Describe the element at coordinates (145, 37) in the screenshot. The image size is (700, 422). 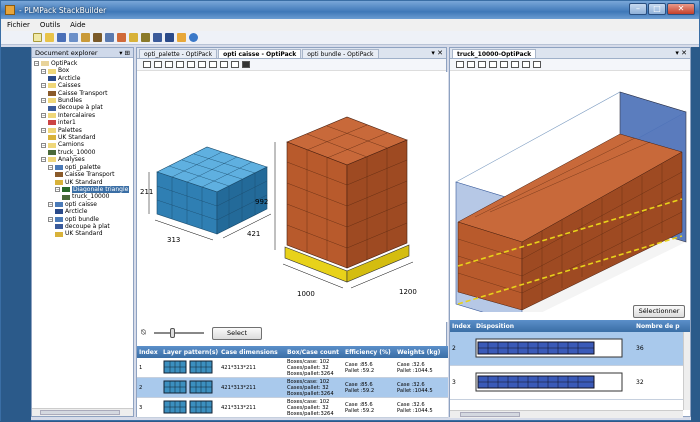
I see `new-truck-icon` at that location.